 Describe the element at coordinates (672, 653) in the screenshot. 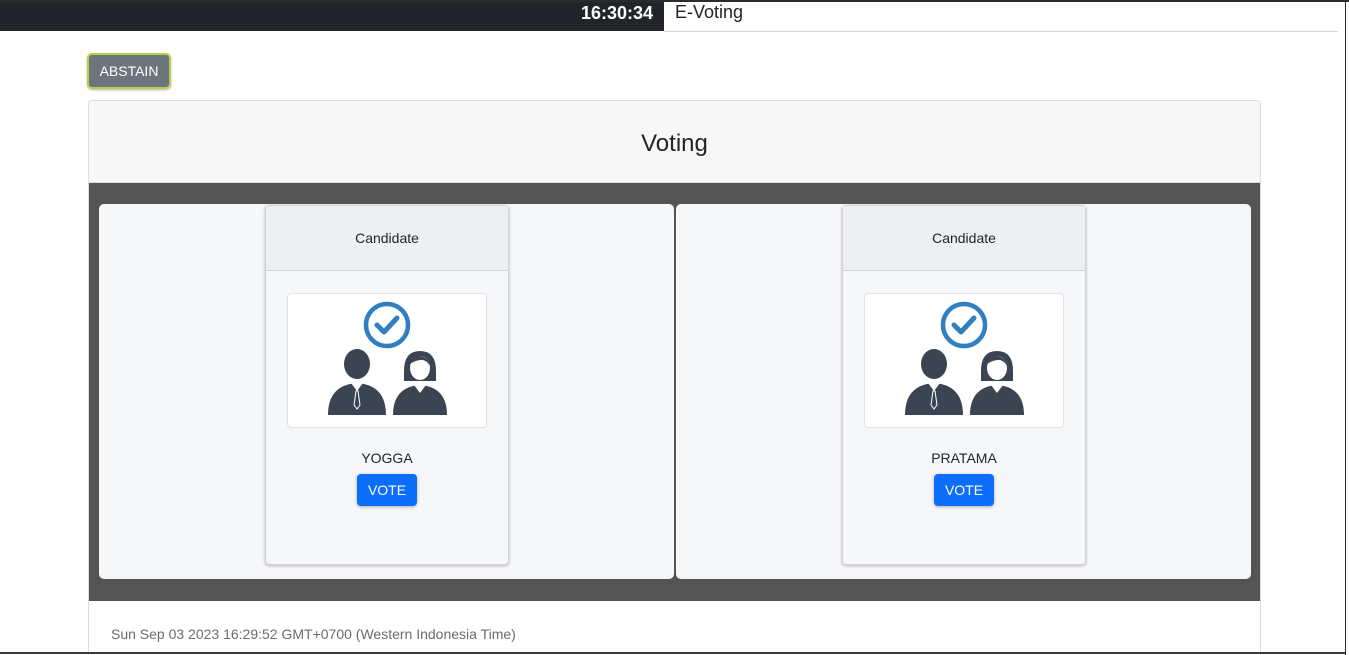

I see `bottom-border-line` at that location.